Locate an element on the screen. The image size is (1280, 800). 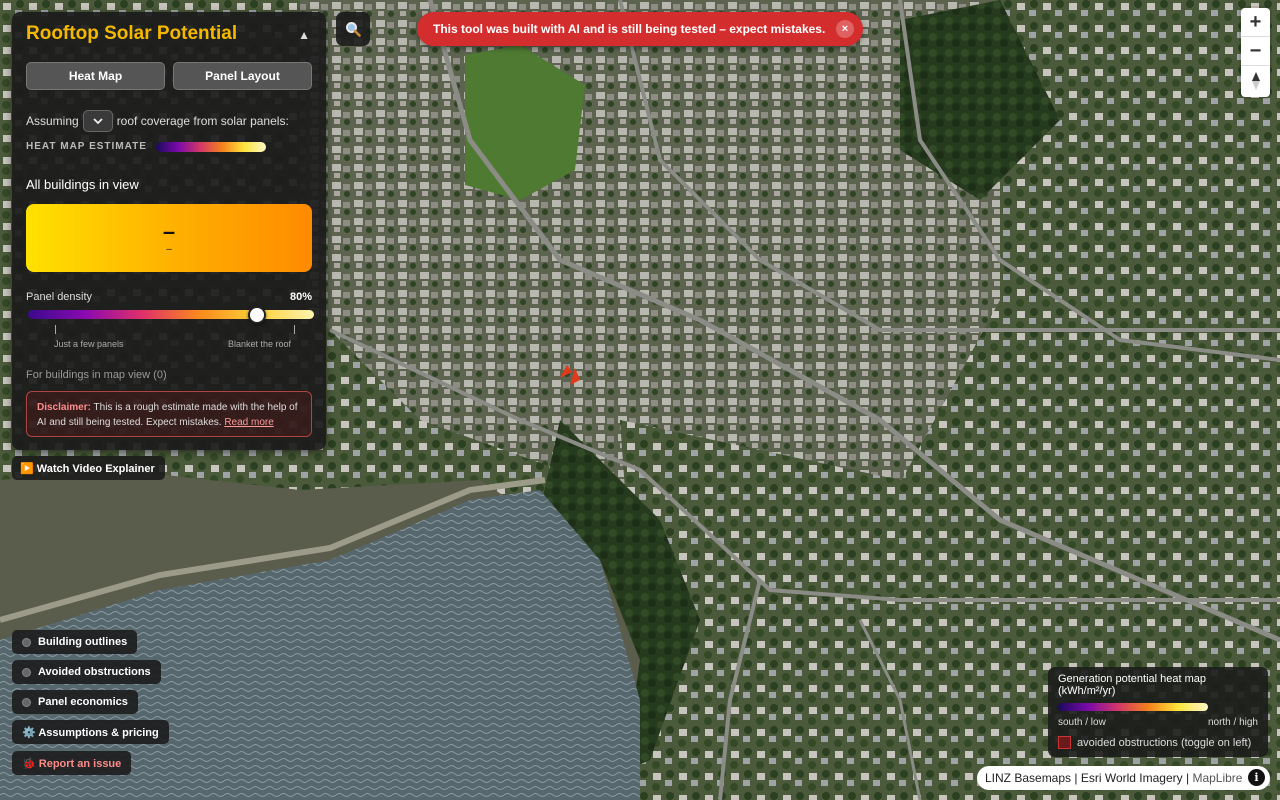
density-slider-track is located at coordinates (171, 314).